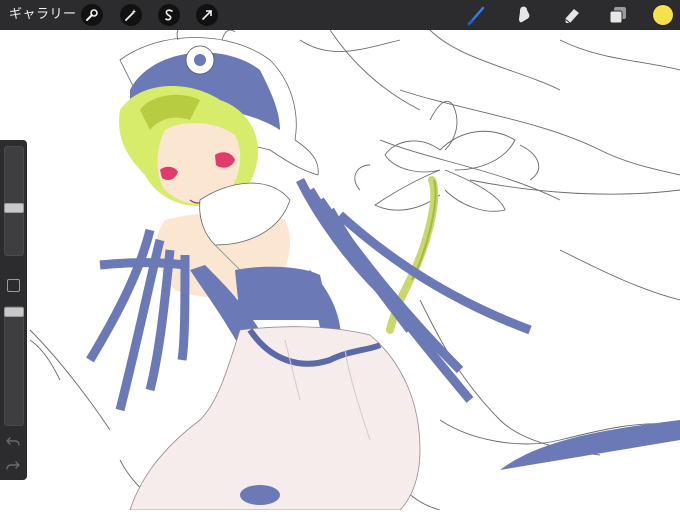  I want to click on color-picker-button, so click(663, 15).